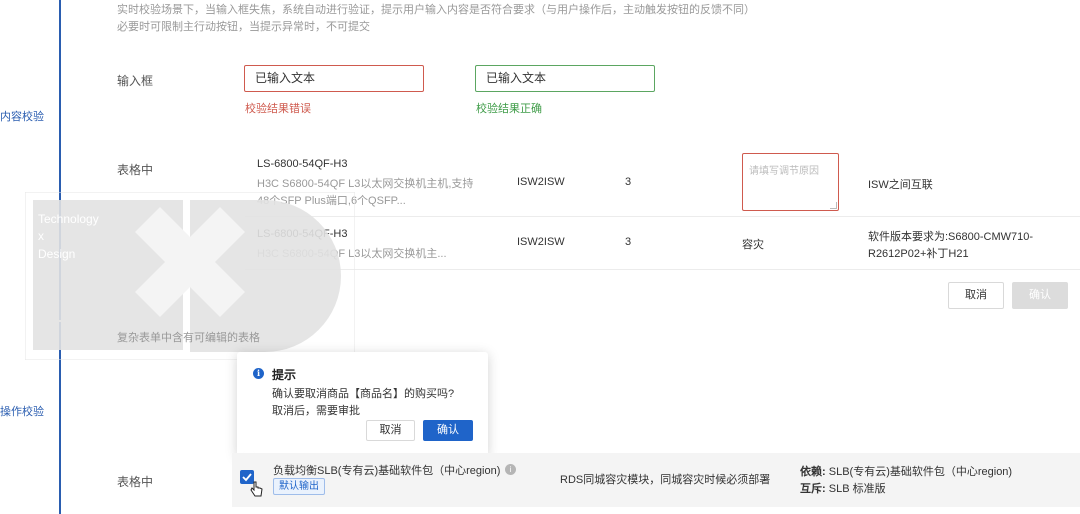  What do you see at coordinates (278, 109) in the screenshot?
I see `input-error-hint: 校验结果错误` at bounding box center [278, 109].